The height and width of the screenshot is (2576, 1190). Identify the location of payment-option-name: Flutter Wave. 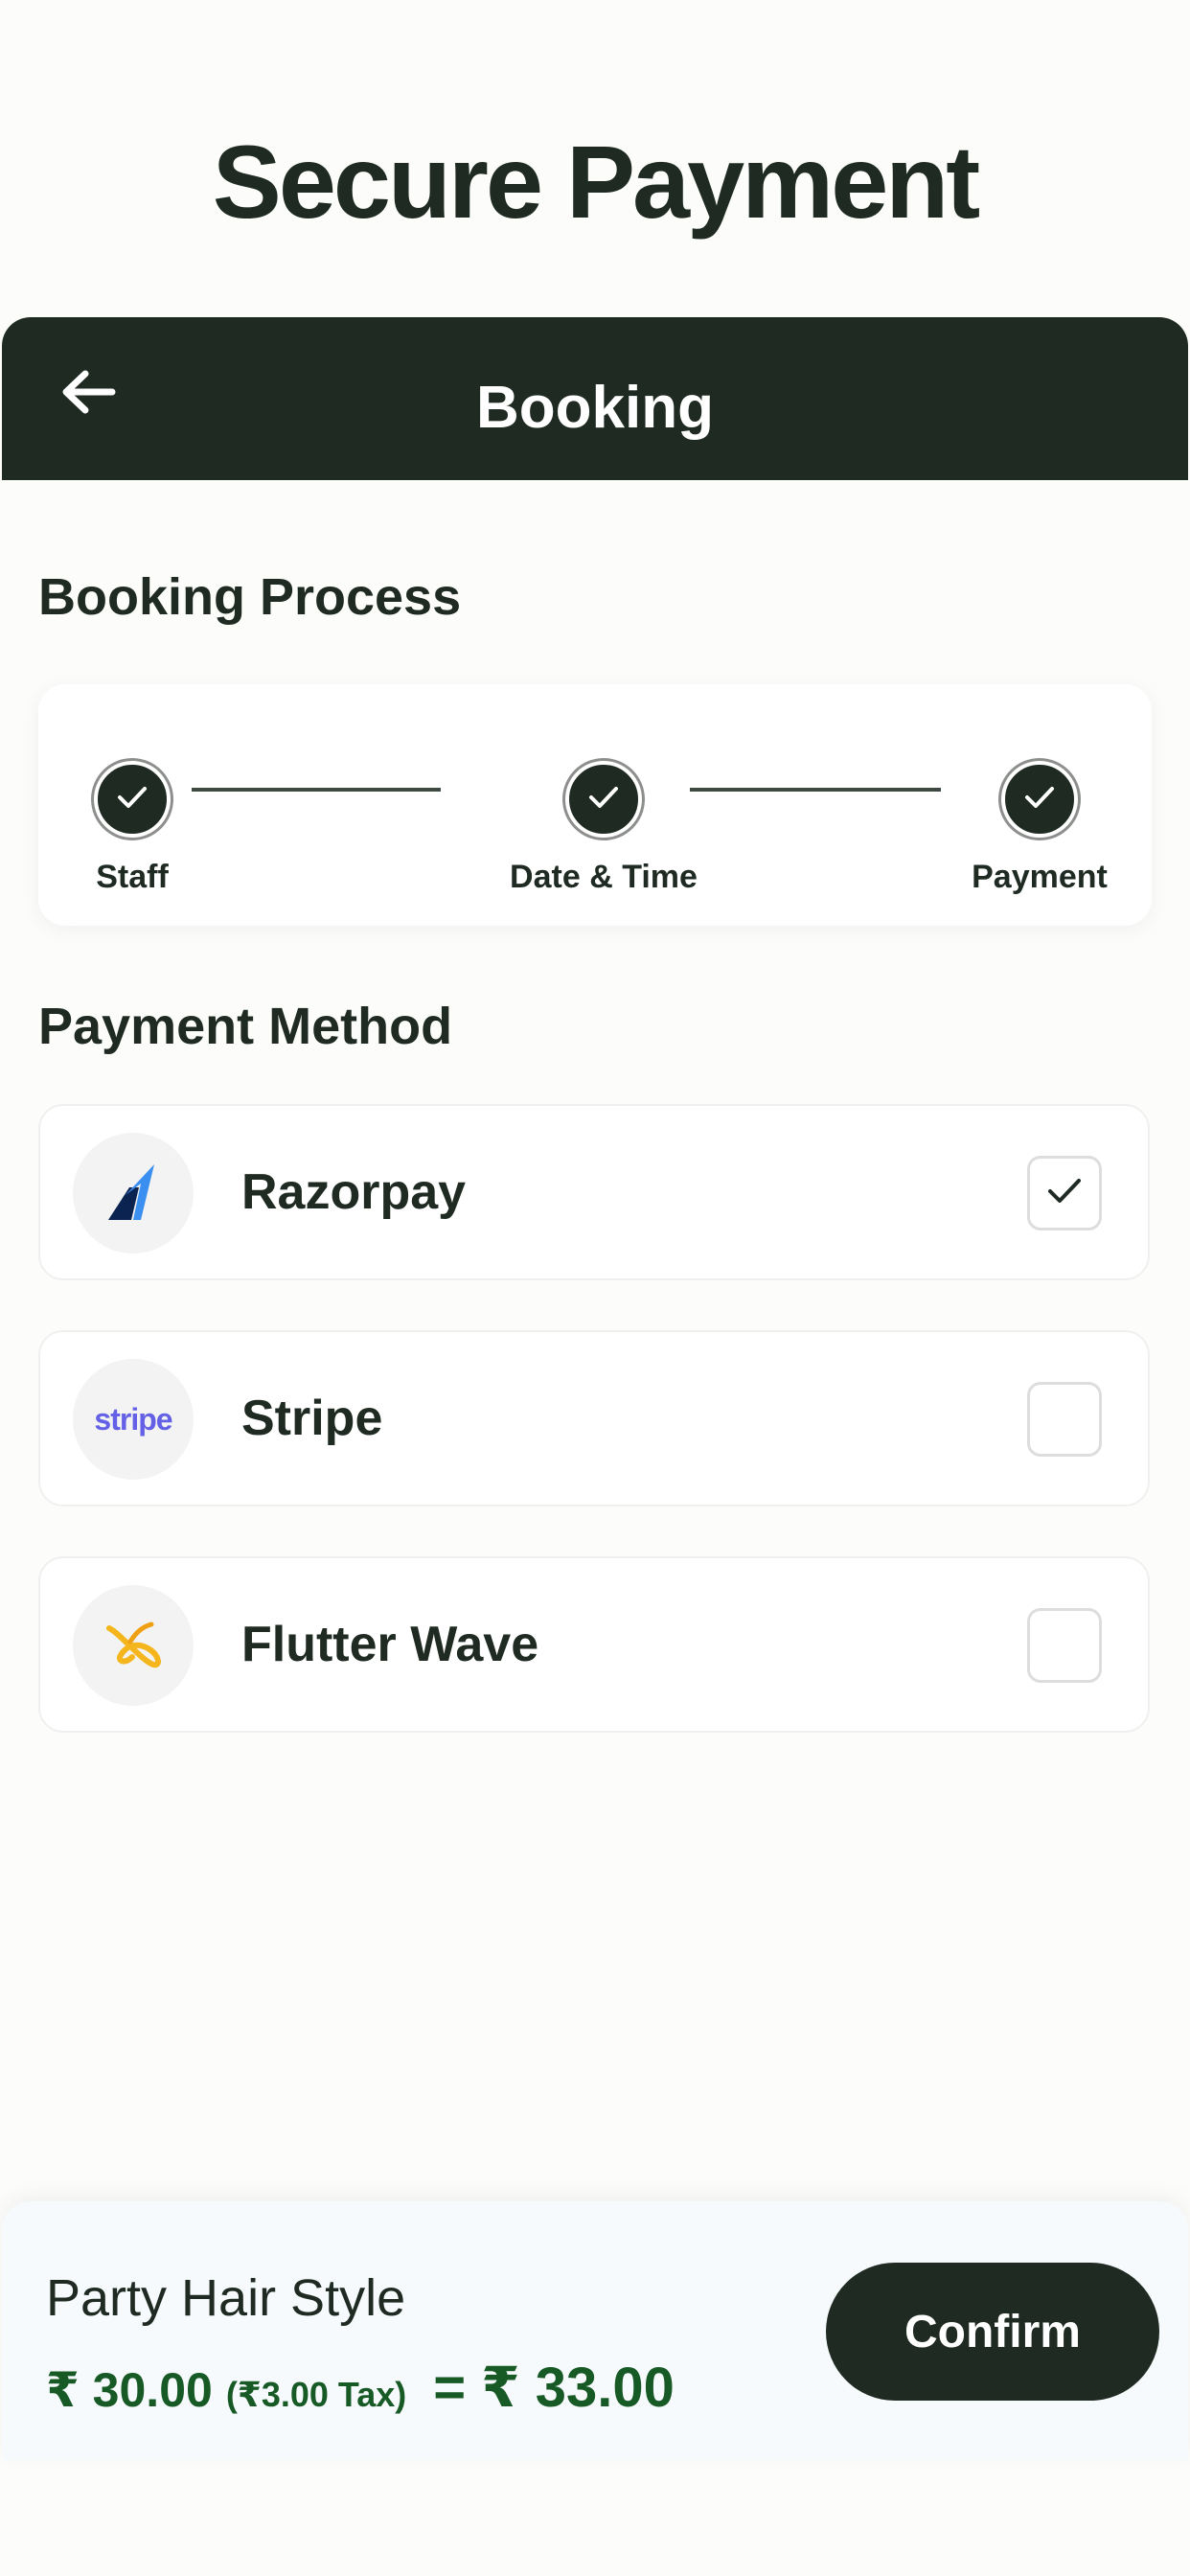
(390, 1644).